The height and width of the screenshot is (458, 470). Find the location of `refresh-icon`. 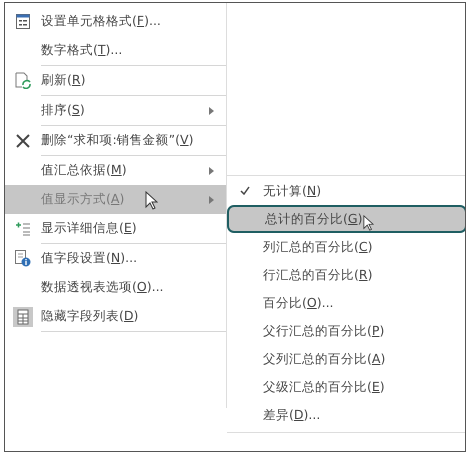

refresh-icon is located at coordinates (23, 80).